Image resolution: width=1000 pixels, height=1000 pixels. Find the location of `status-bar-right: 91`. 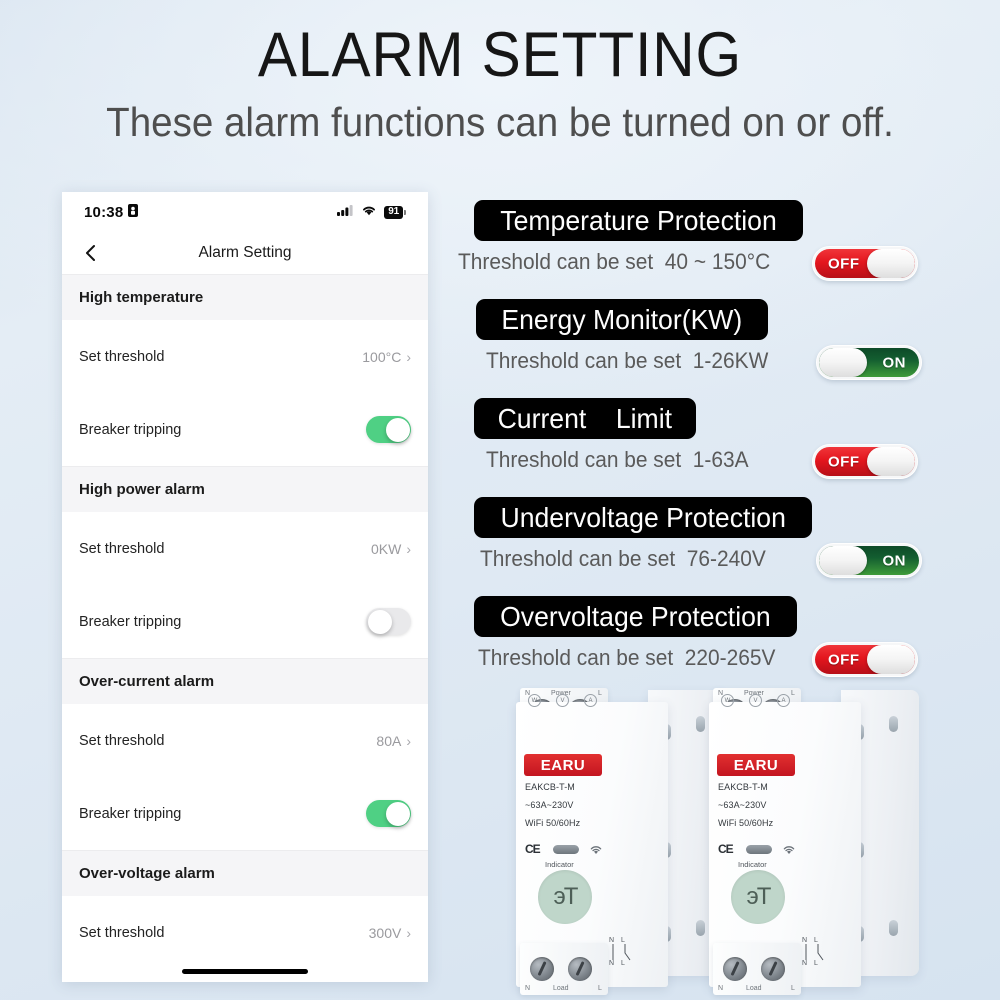

status-bar-right: 91 is located at coordinates (371, 212).